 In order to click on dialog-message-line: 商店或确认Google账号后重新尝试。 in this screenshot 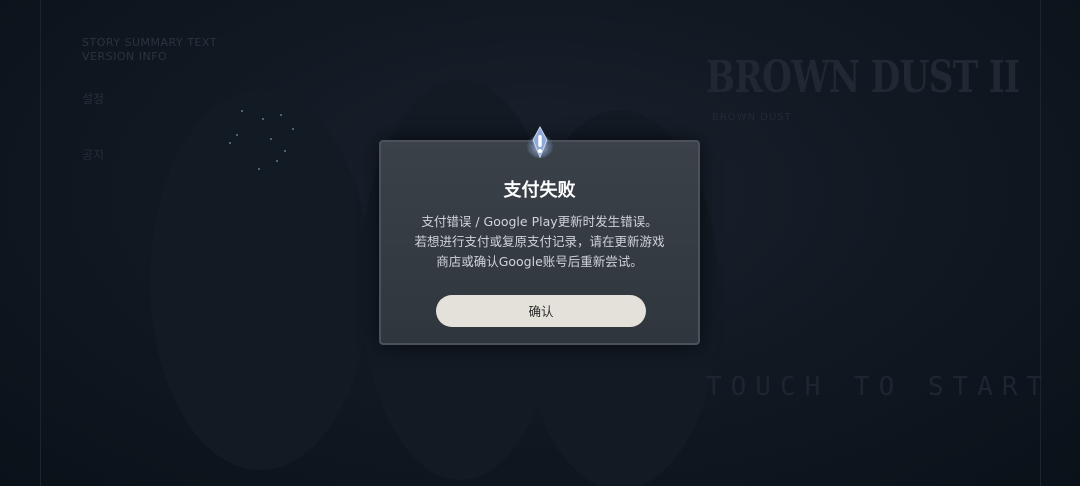, I will do `click(539, 261)`.